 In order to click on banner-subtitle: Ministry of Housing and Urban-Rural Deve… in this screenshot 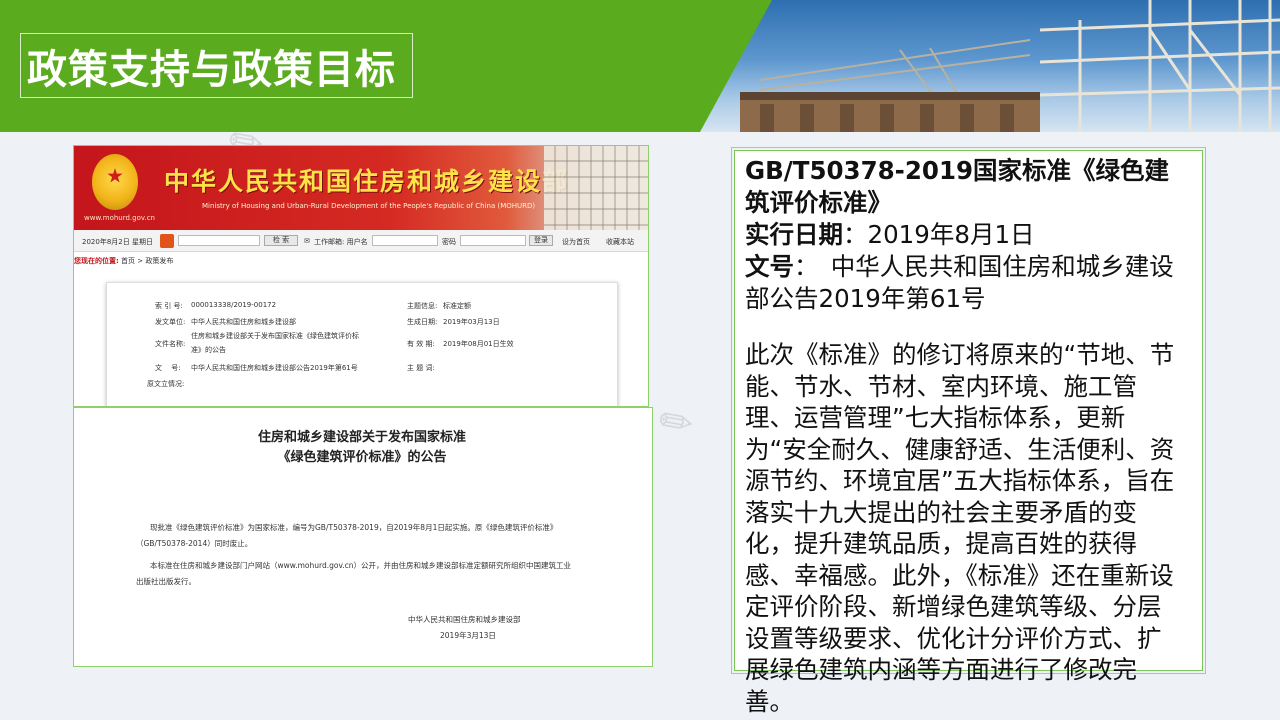, I will do `click(369, 206)`.